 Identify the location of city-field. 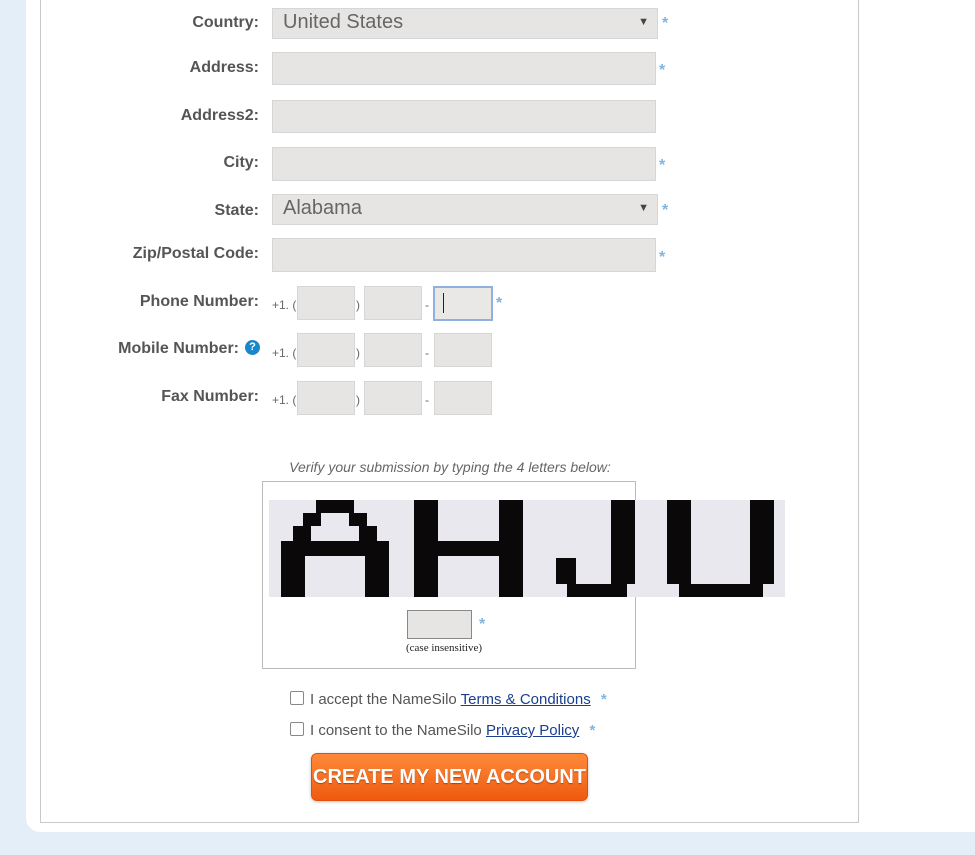
(464, 164).